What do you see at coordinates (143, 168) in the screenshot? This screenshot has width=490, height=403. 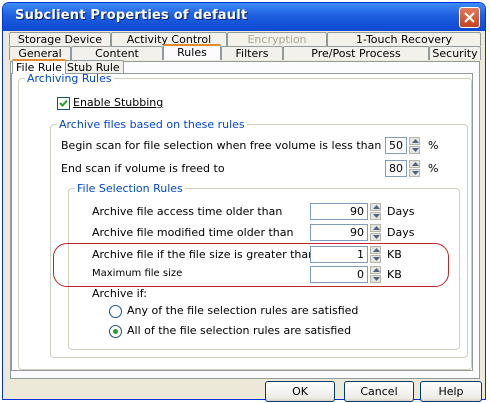 I see `end-scan-label: End scan if volume is freed to` at bounding box center [143, 168].